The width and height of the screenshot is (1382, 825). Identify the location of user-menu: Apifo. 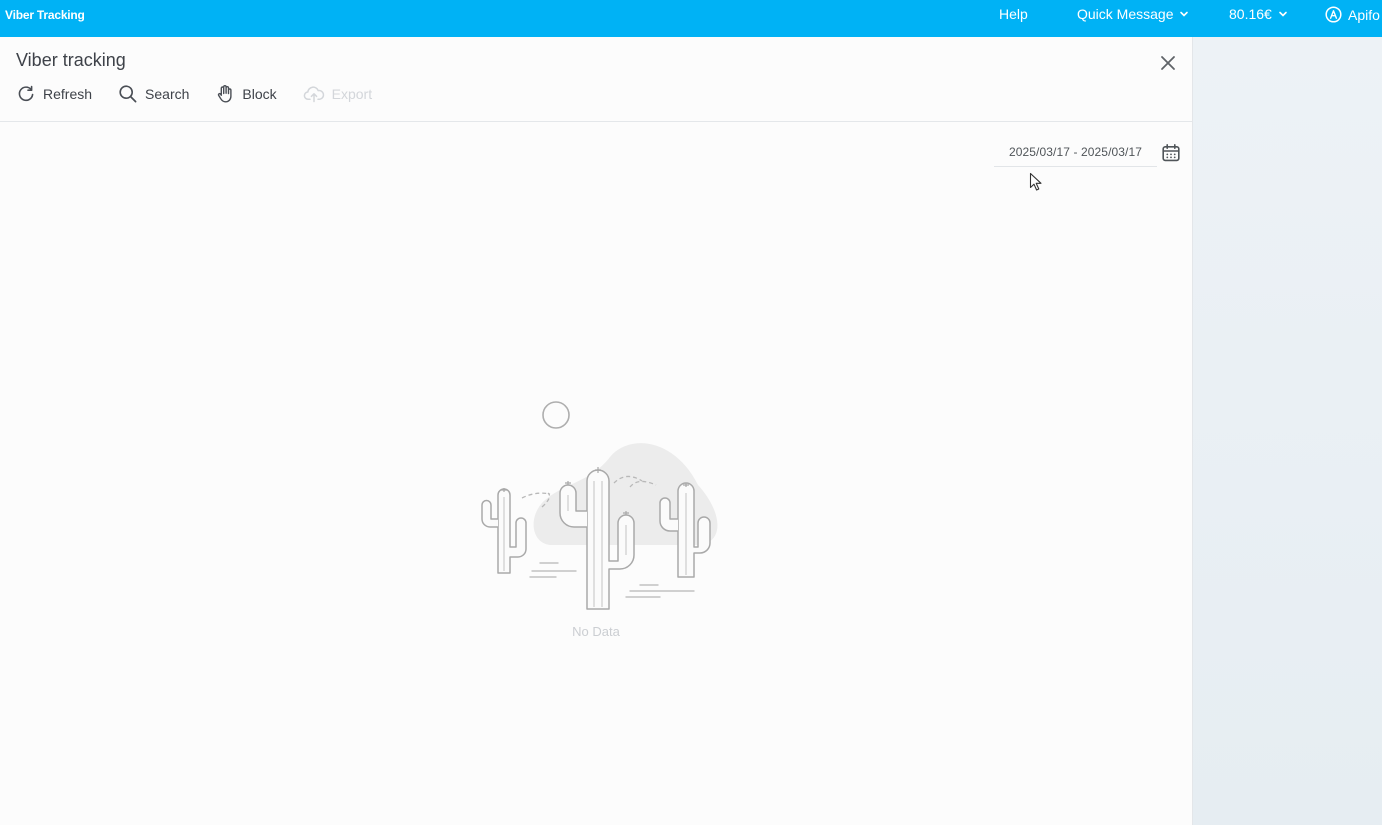
(1352, 14).